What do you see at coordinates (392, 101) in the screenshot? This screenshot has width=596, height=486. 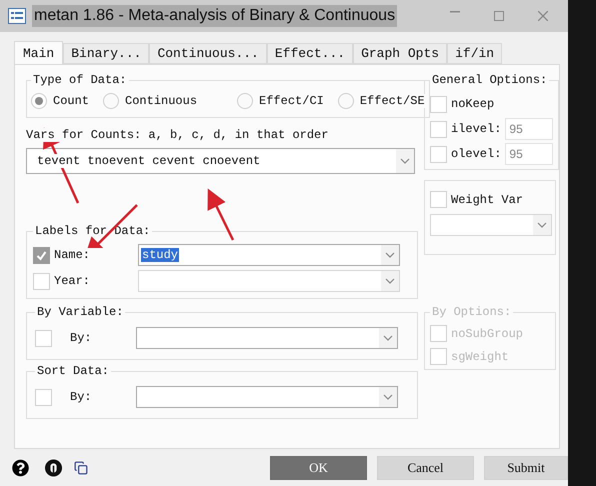 I see `radio-label: Effect/SE` at bounding box center [392, 101].